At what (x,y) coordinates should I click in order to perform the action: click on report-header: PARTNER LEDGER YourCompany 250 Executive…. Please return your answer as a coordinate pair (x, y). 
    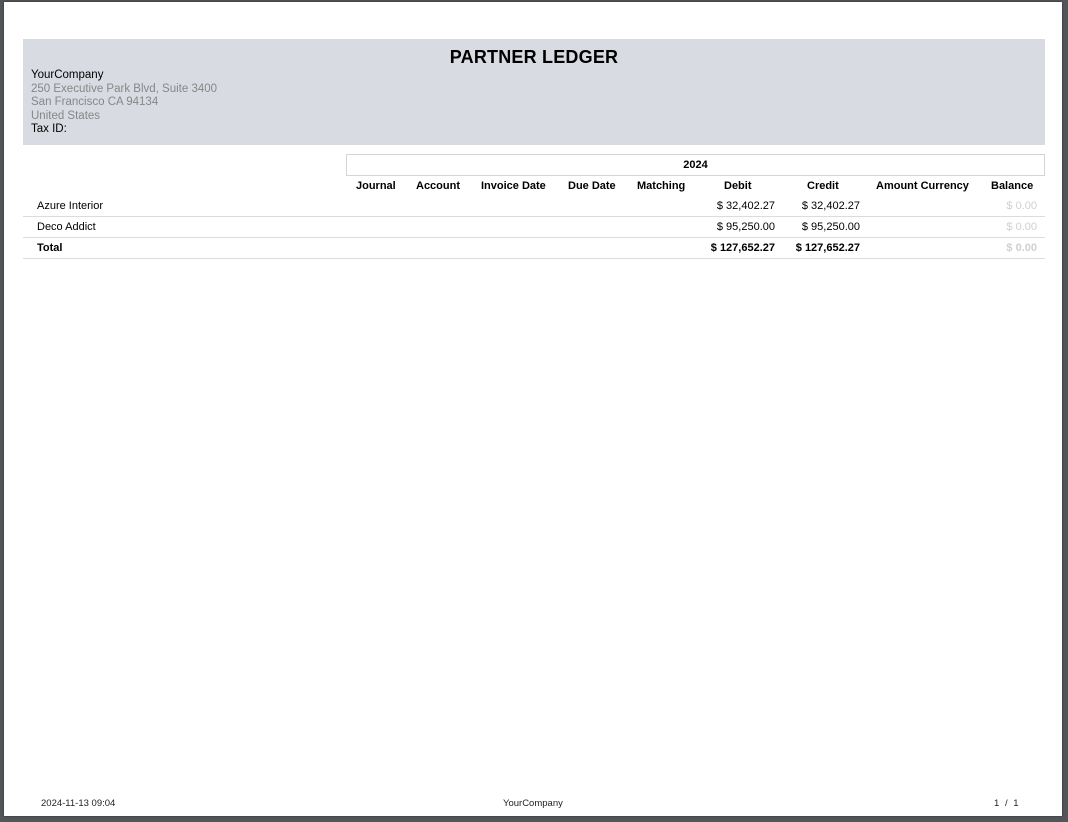
    Looking at the image, I should click on (534, 92).